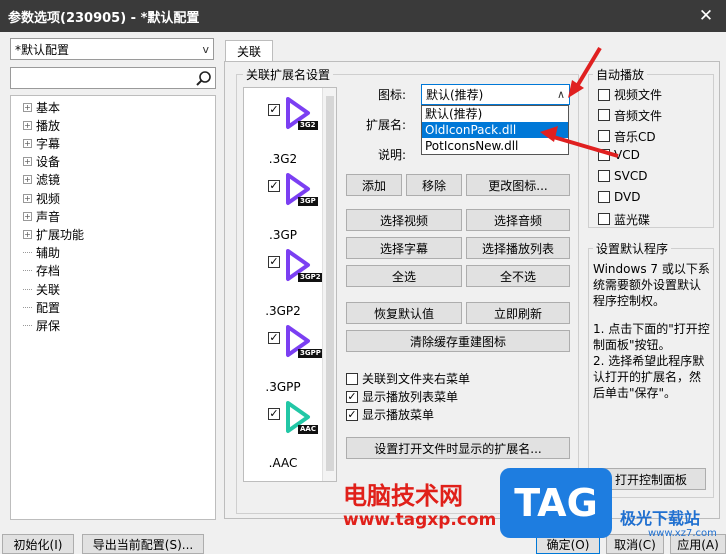 This screenshot has width=726, height=554. I want to click on description-label: 说明:, so click(392, 155).